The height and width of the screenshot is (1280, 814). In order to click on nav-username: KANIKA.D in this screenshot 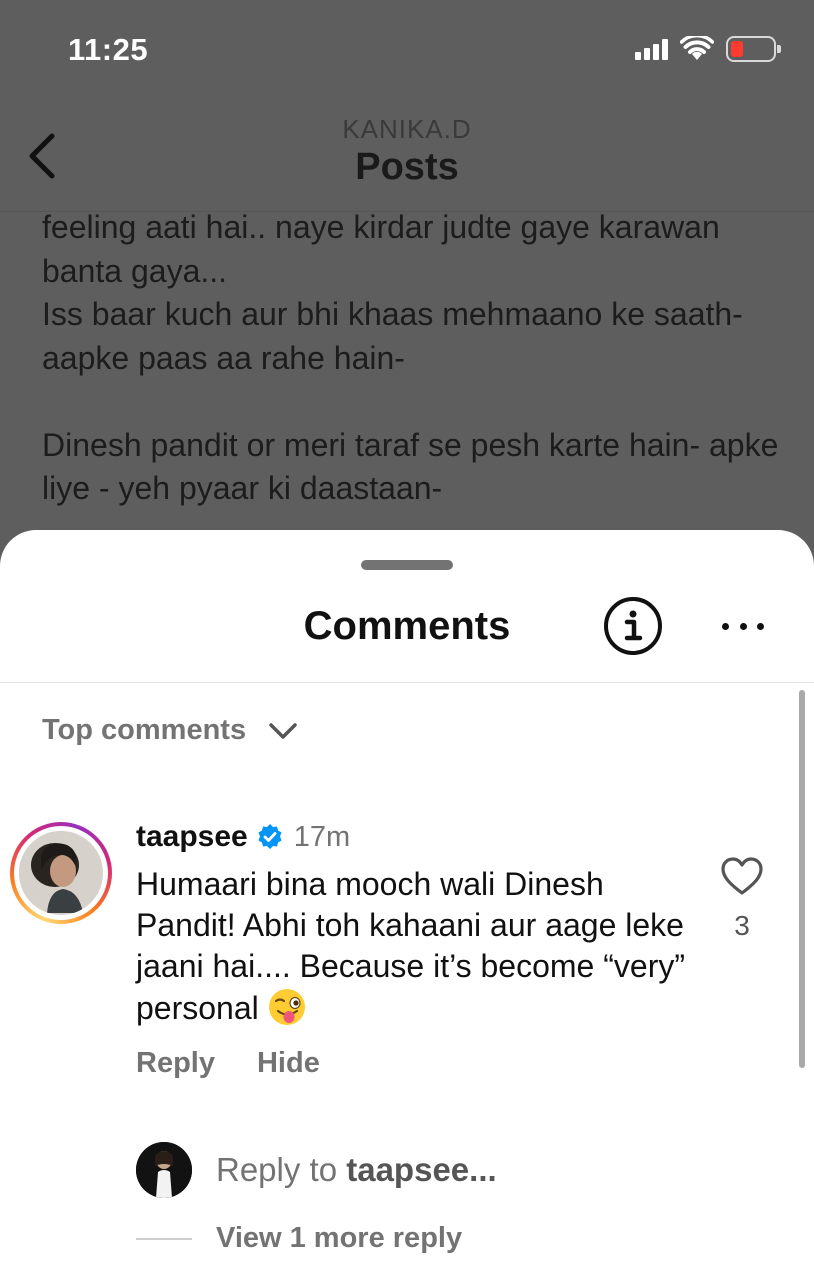, I will do `click(407, 129)`.